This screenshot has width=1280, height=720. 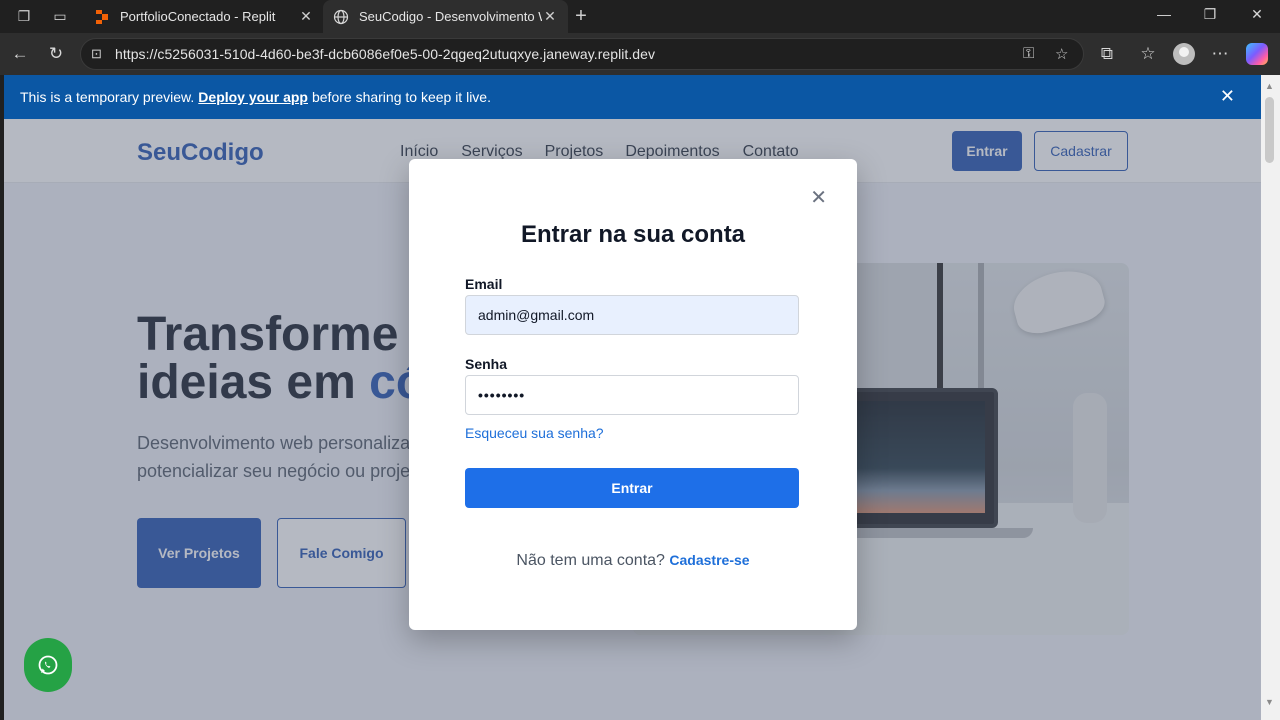 What do you see at coordinates (534, 433) in the screenshot?
I see `forgot-password-link: Esqueceu sua senha?` at bounding box center [534, 433].